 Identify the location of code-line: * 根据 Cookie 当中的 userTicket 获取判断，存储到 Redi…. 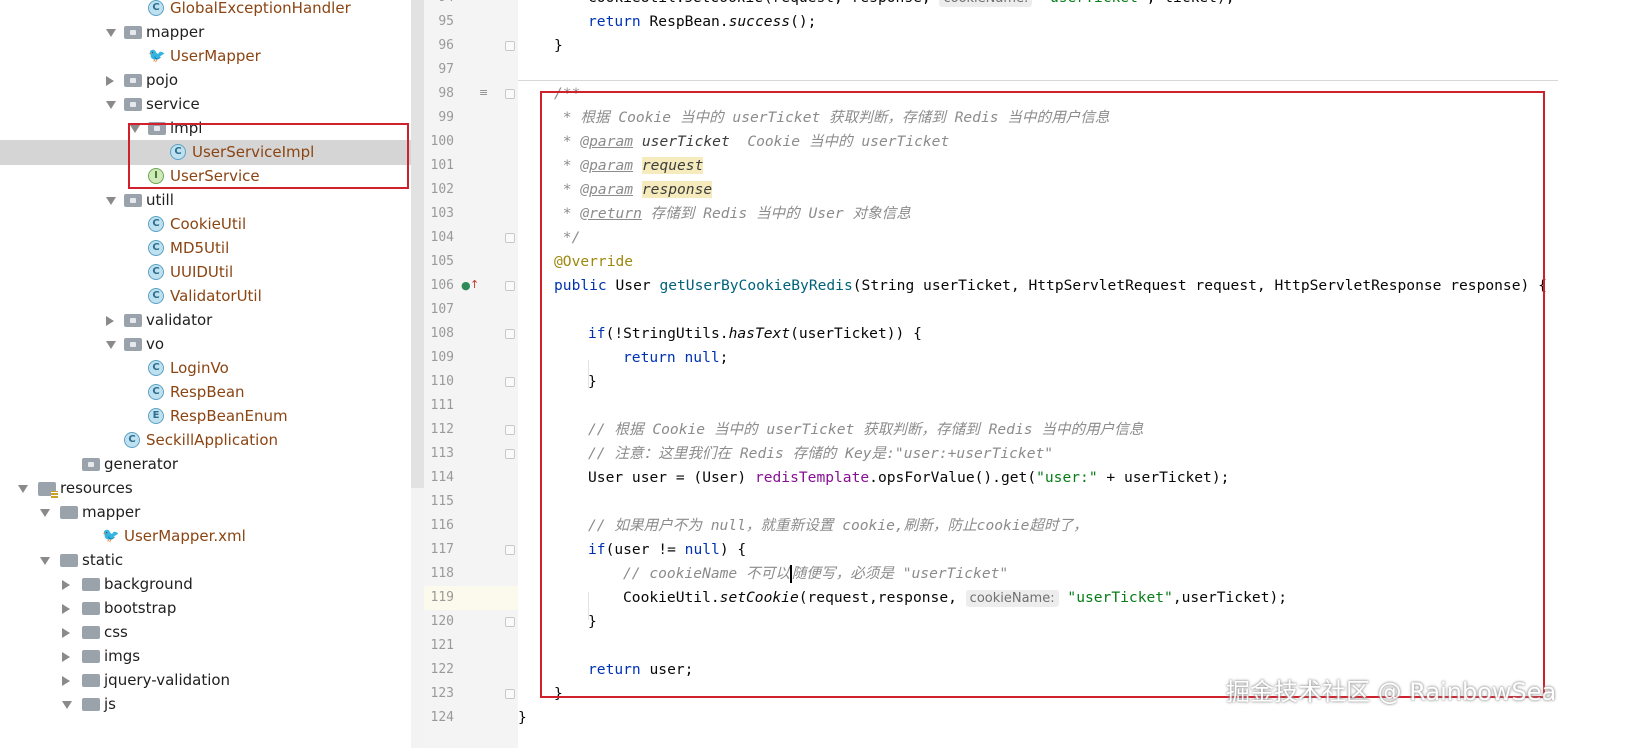
(832, 118).